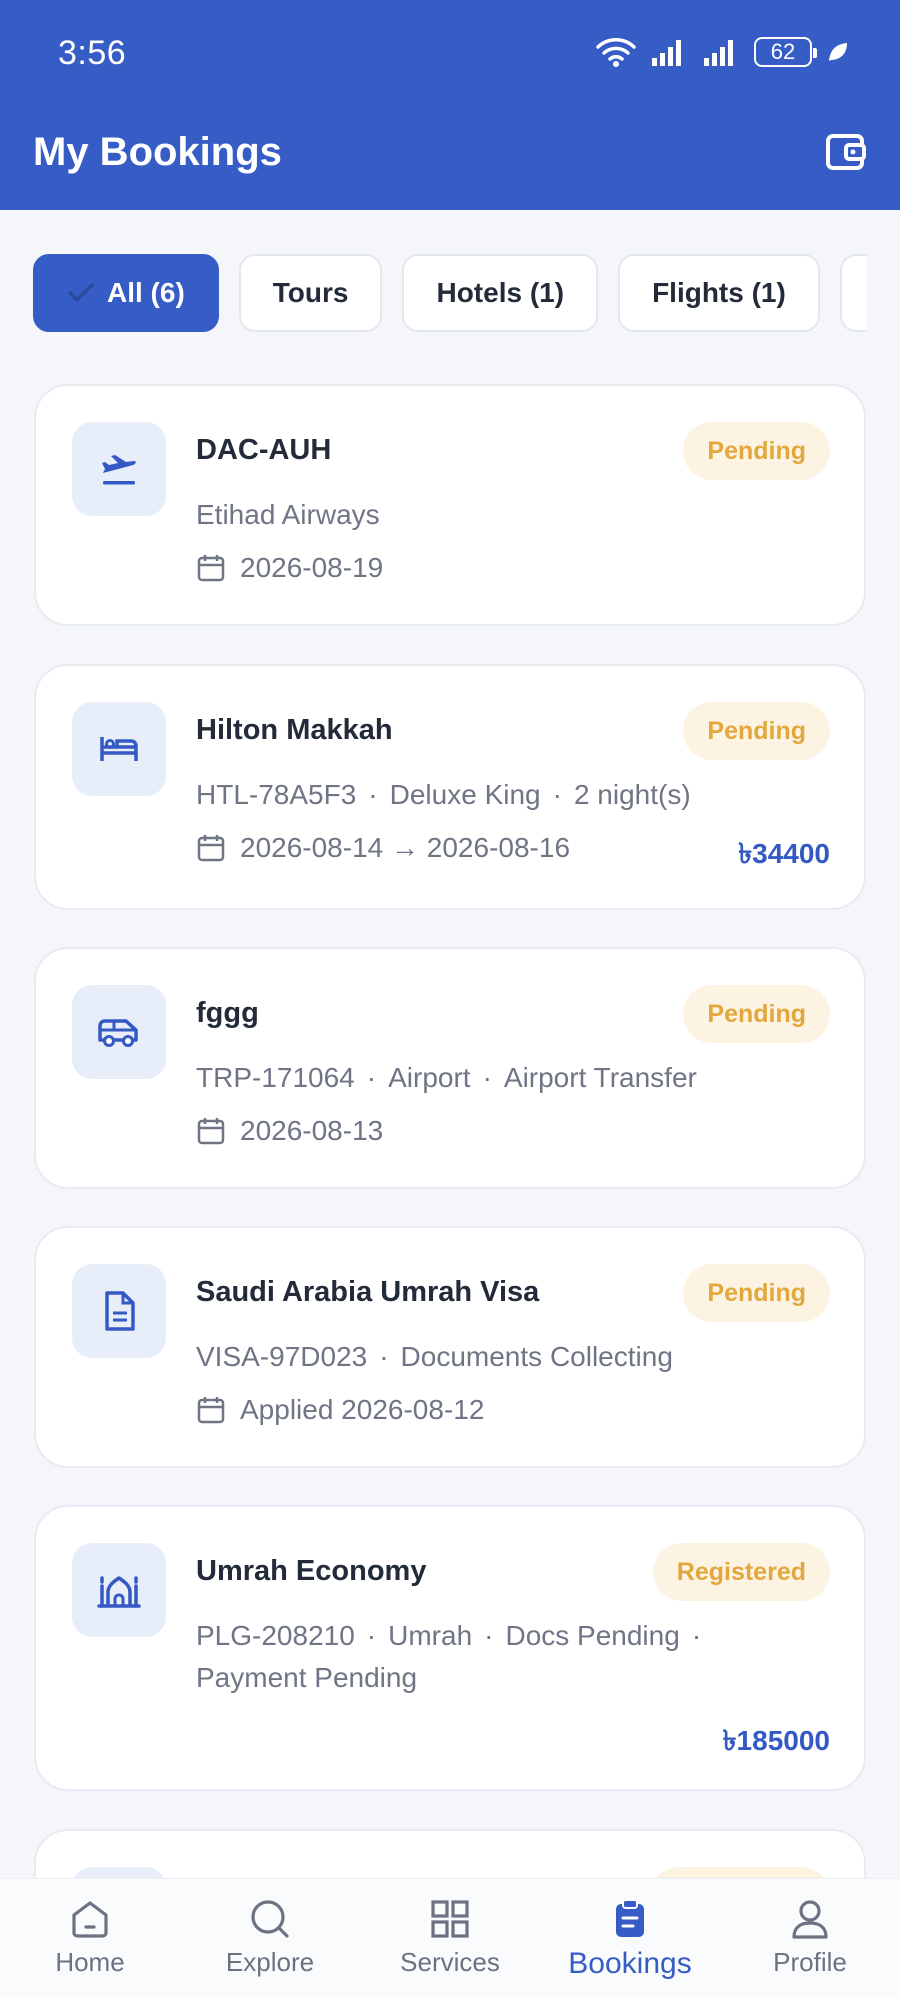 Image resolution: width=900 pixels, height=1998 pixels. What do you see at coordinates (630, 1963) in the screenshot?
I see `nav-label: Bookings` at bounding box center [630, 1963].